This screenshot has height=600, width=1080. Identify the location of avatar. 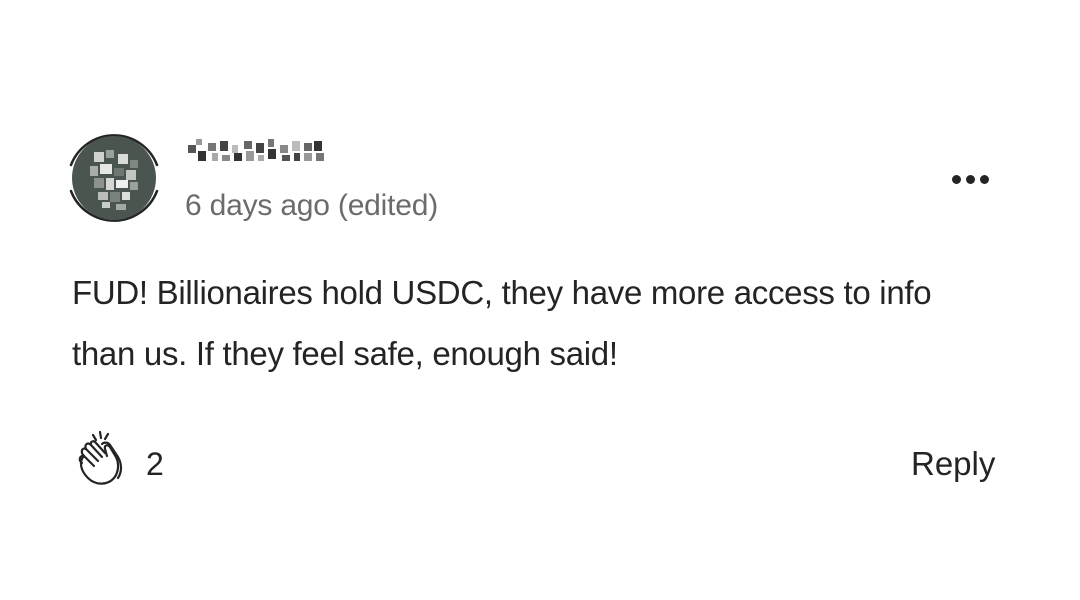
(114, 178).